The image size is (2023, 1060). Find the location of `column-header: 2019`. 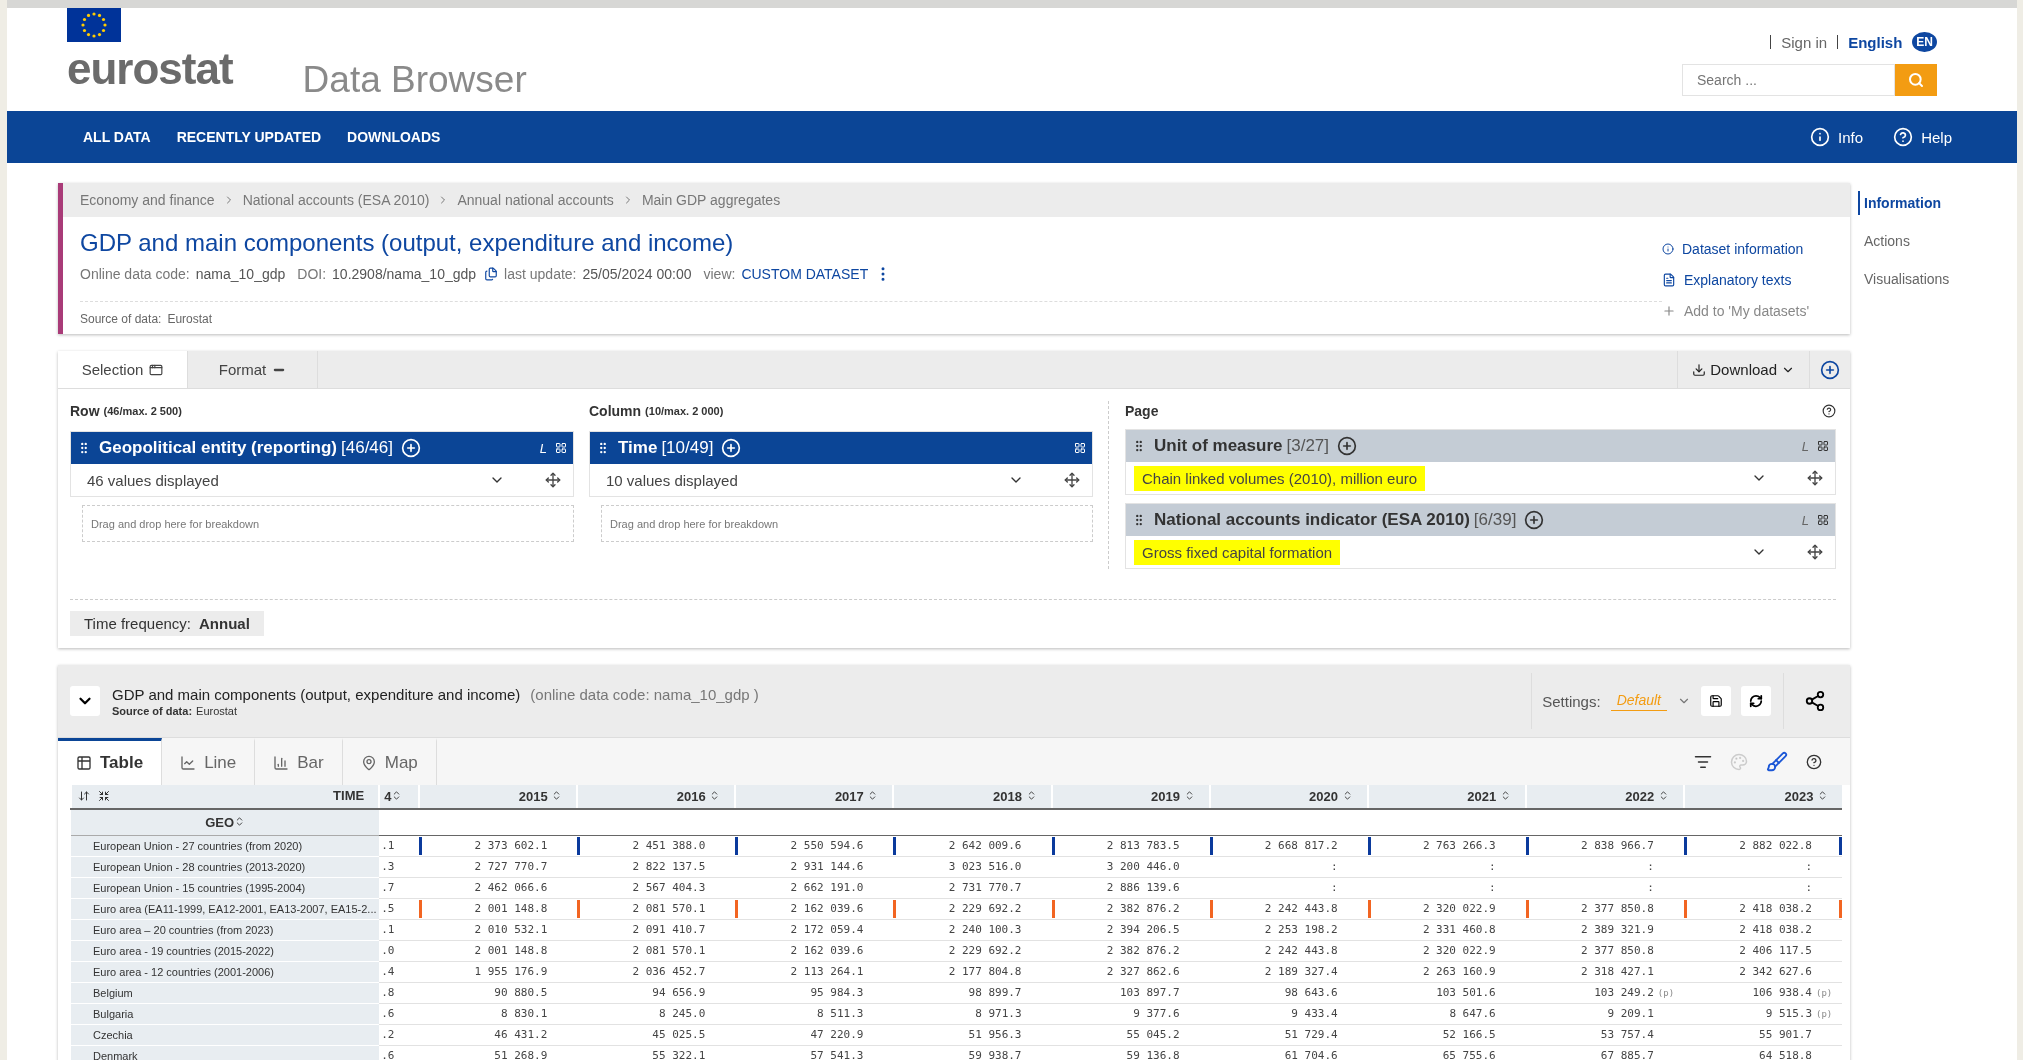

column-header: 2019 is located at coordinates (1130, 797).